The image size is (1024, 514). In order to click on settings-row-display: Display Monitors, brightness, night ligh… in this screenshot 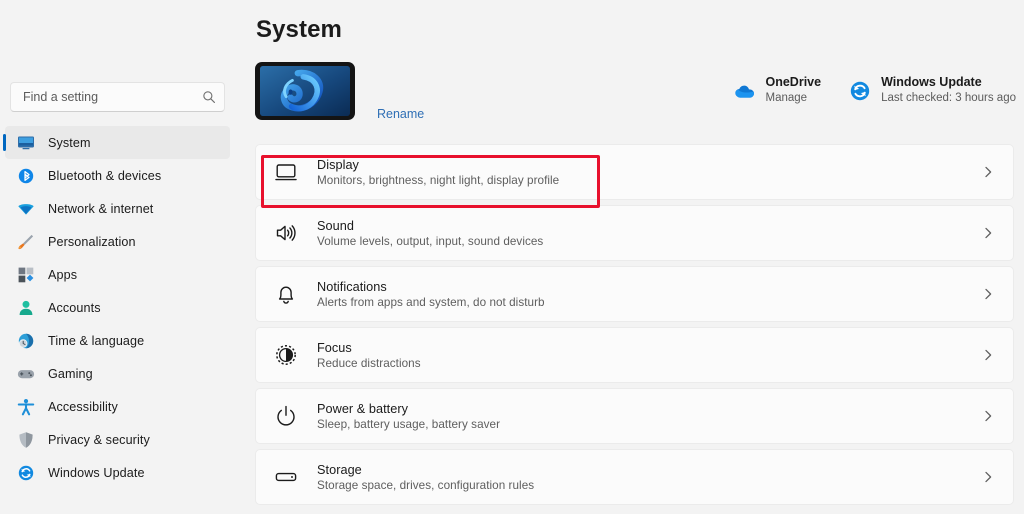, I will do `click(634, 172)`.